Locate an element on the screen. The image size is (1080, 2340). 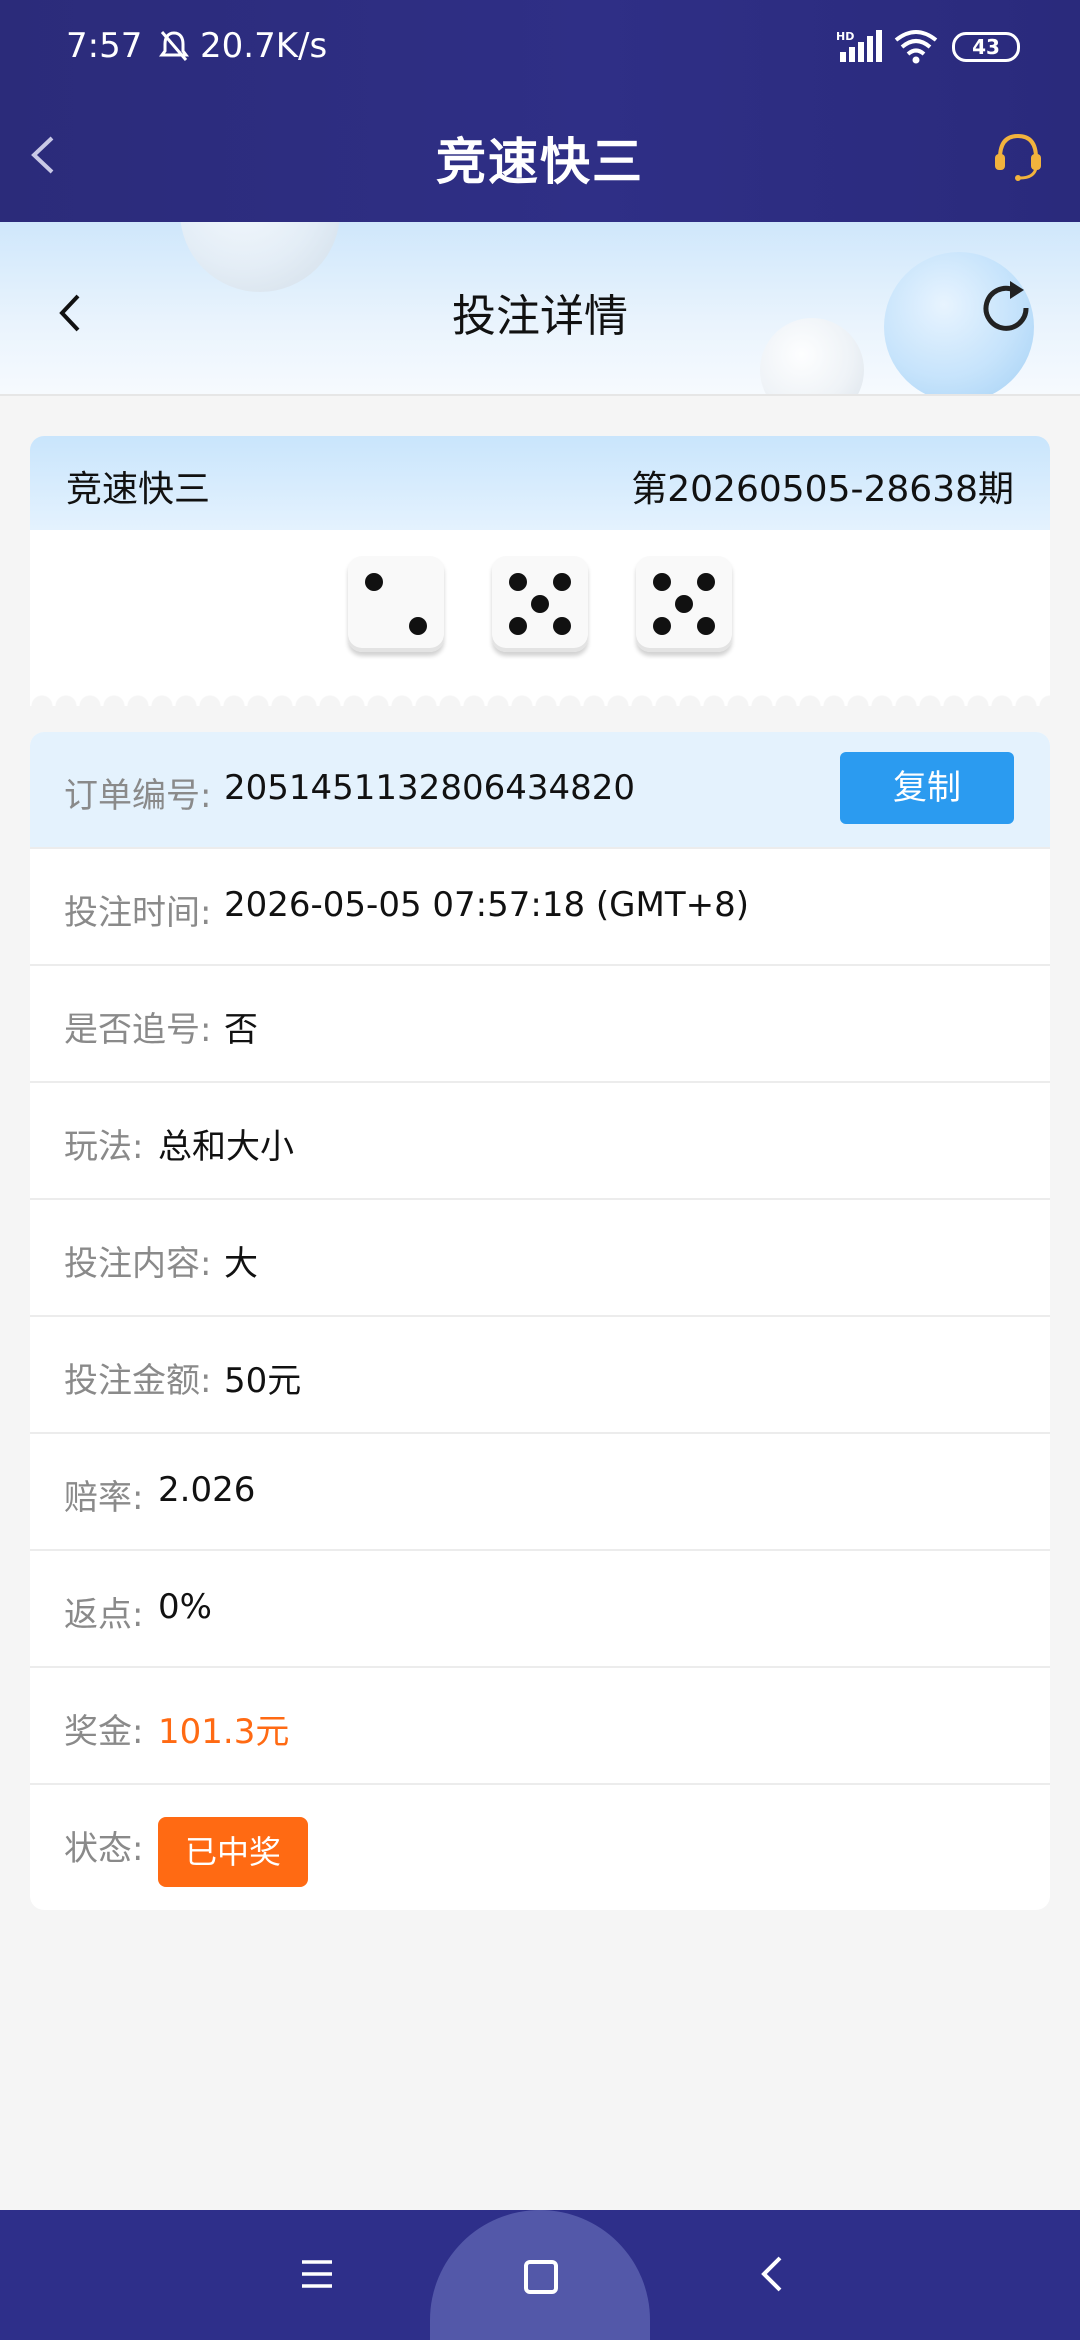
game-name: 竞速快三 is located at coordinates (138, 489).